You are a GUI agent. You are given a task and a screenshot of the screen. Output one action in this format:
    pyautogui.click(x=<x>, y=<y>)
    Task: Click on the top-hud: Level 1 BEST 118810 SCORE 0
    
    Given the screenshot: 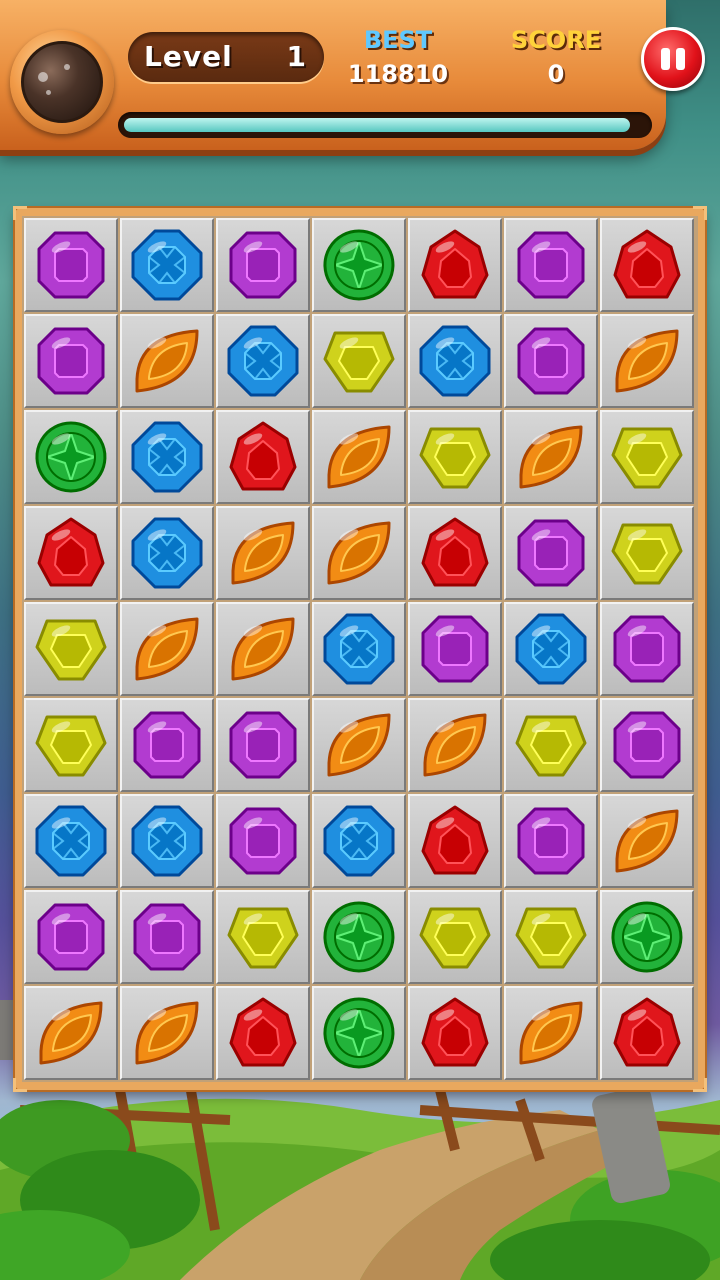 What is the action you would take?
    pyautogui.click(x=333, y=75)
    